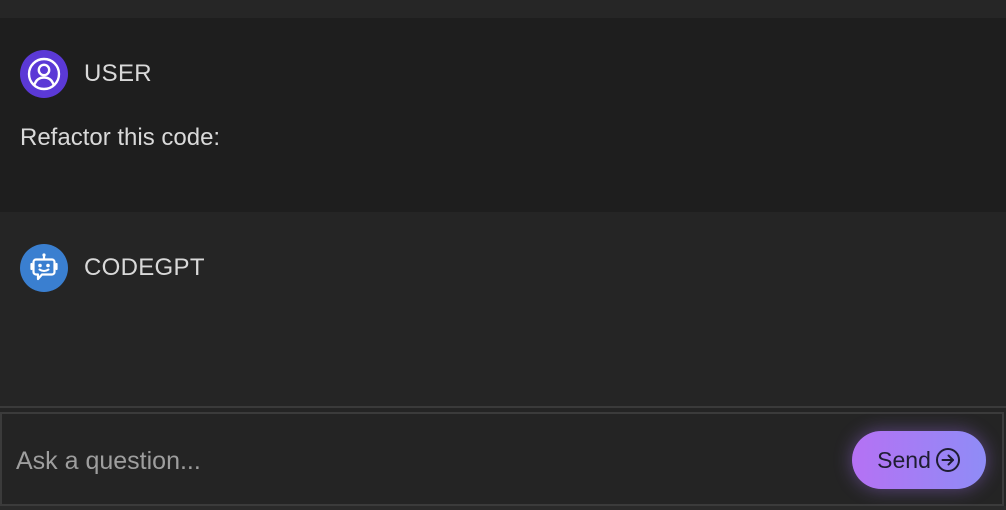 This screenshot has height=510, width=1006. What do you see at coordinates (503, 508) in the screenshot?
I see `bottom-strip` at bounding box center [503, 508].